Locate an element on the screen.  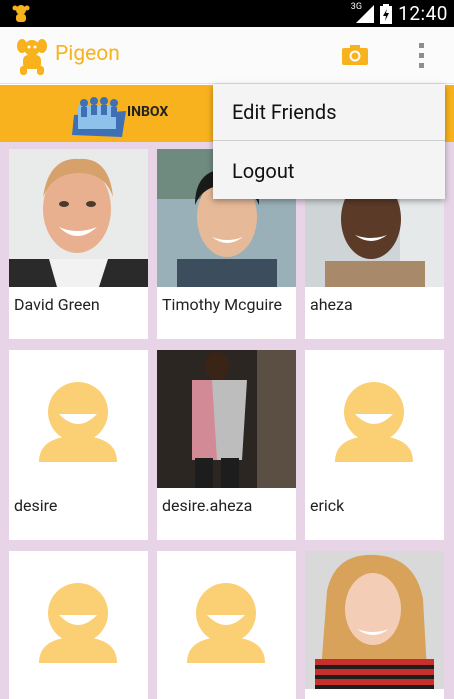
app-notification-icon is located at coordinates (21, 13).